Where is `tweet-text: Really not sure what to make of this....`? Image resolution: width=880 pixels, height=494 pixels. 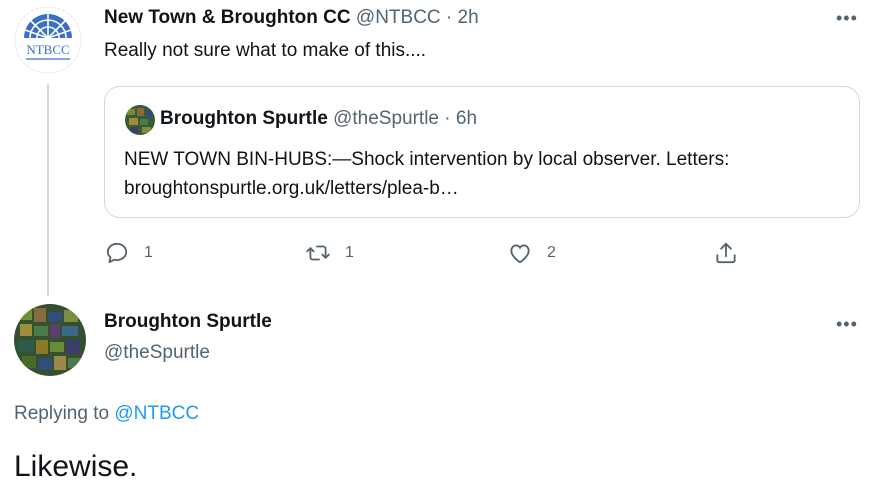 tweet-text: Really not sure what to make of this.... is located at coordinates (265, 50).